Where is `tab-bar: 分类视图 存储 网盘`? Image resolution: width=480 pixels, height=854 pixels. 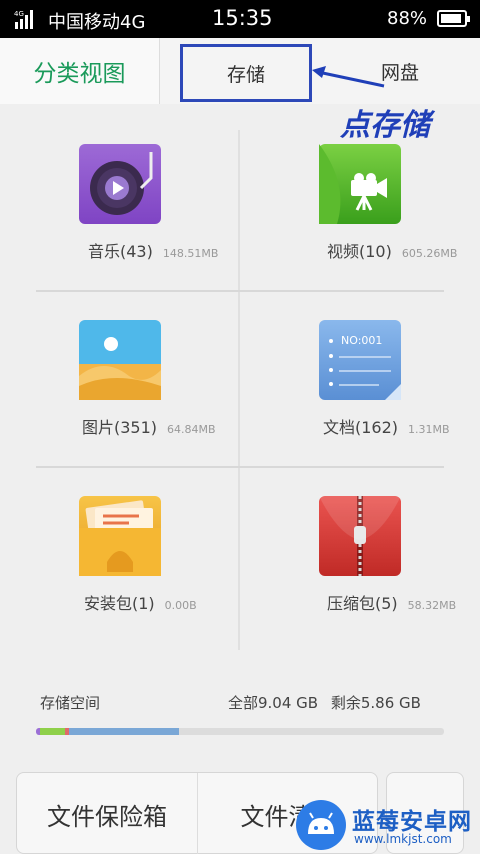
tab-bar: 分类视图 存储 网盘 is located at coordinates (240, 71).